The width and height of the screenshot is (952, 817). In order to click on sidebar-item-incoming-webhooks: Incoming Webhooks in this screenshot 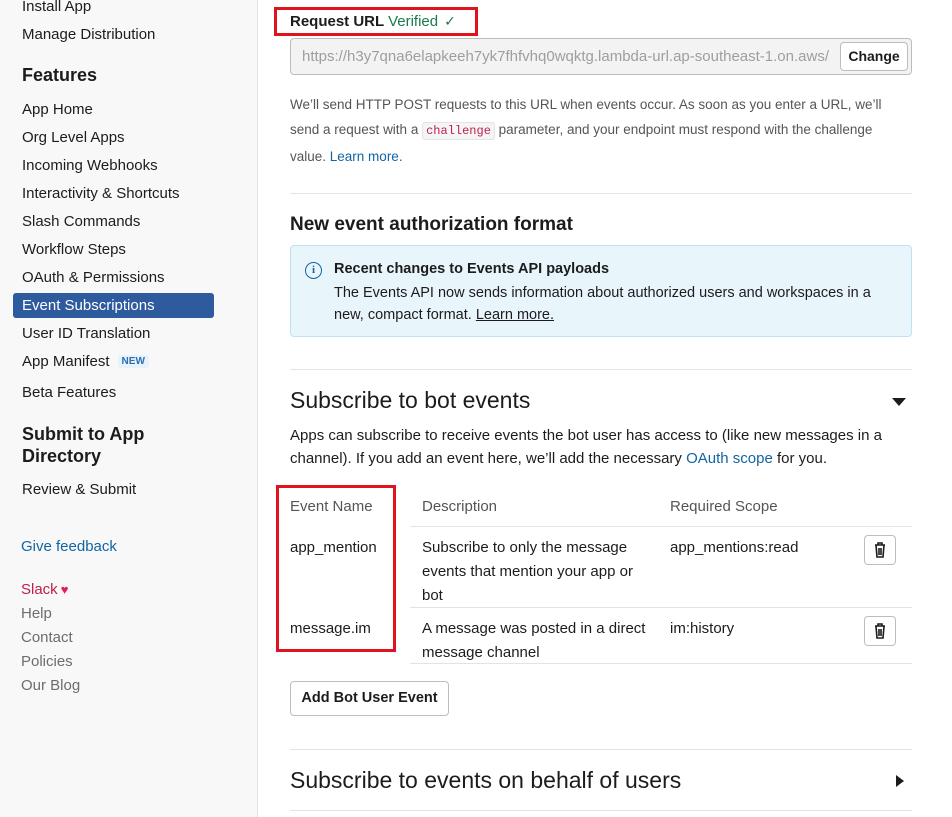, I will do `click(90, 165)`.